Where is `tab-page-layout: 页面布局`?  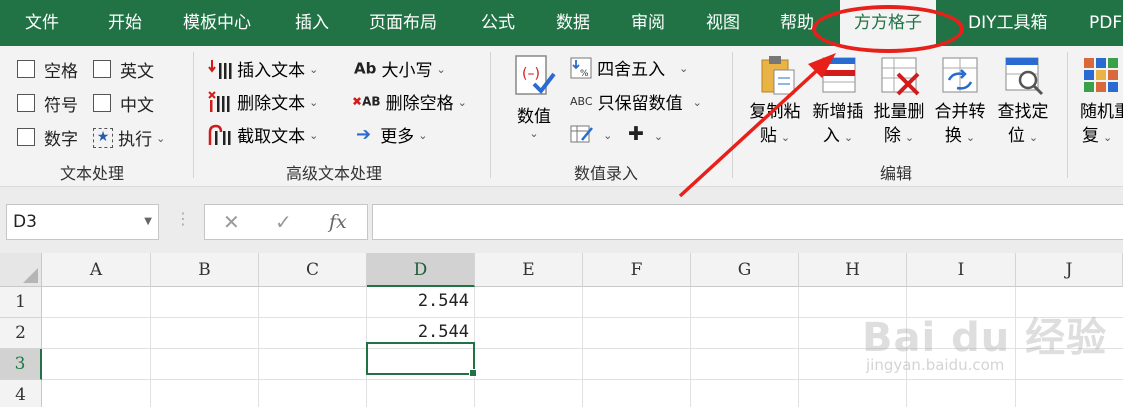
tab-page-layout: 页面布局 is located at coordinates (403, 23).